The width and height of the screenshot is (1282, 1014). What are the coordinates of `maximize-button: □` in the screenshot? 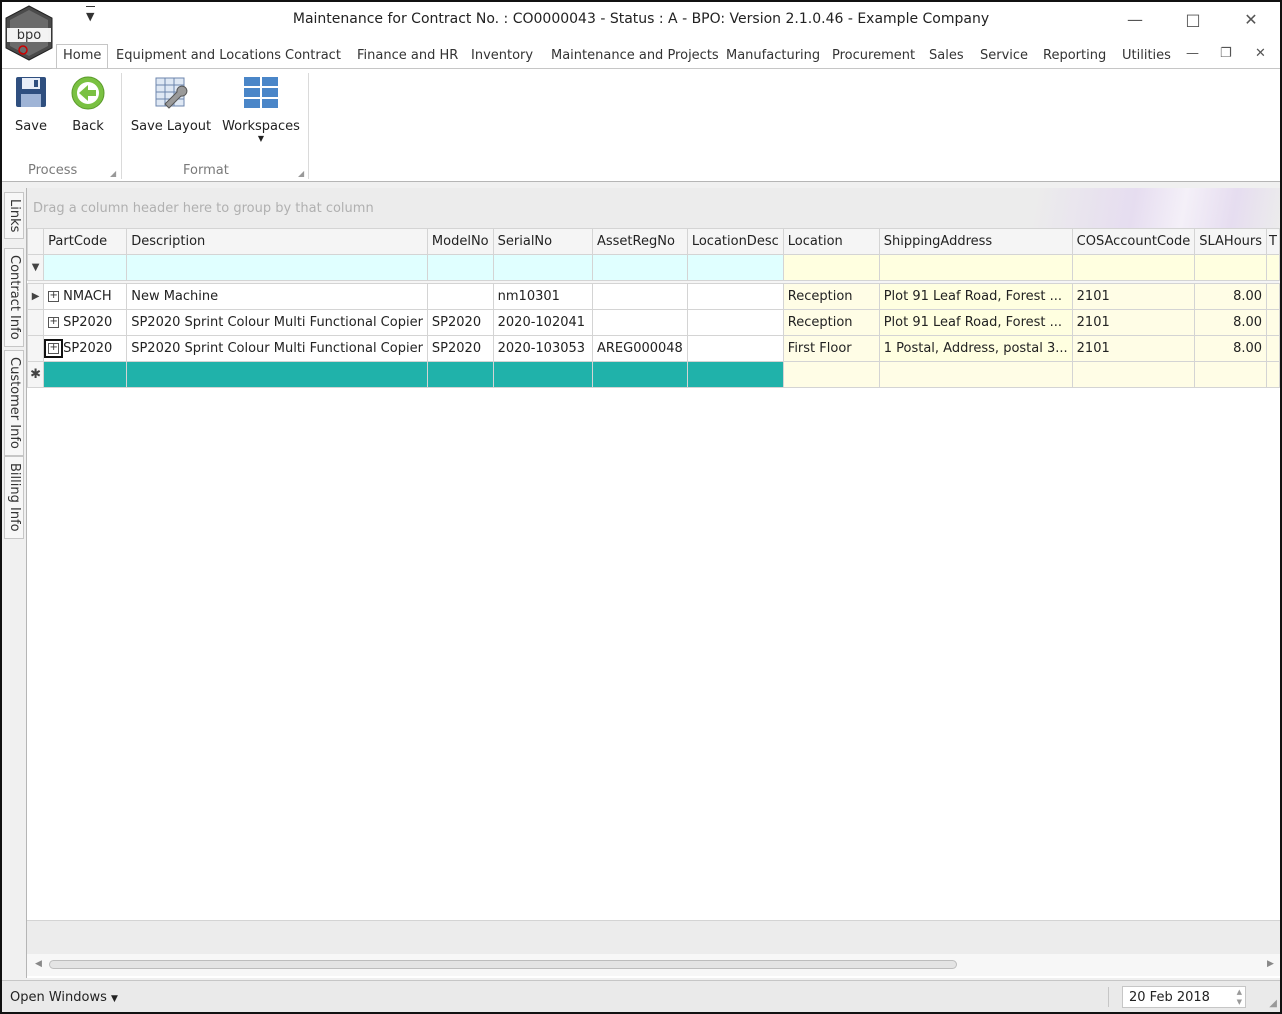 It's located at (1193, 20).